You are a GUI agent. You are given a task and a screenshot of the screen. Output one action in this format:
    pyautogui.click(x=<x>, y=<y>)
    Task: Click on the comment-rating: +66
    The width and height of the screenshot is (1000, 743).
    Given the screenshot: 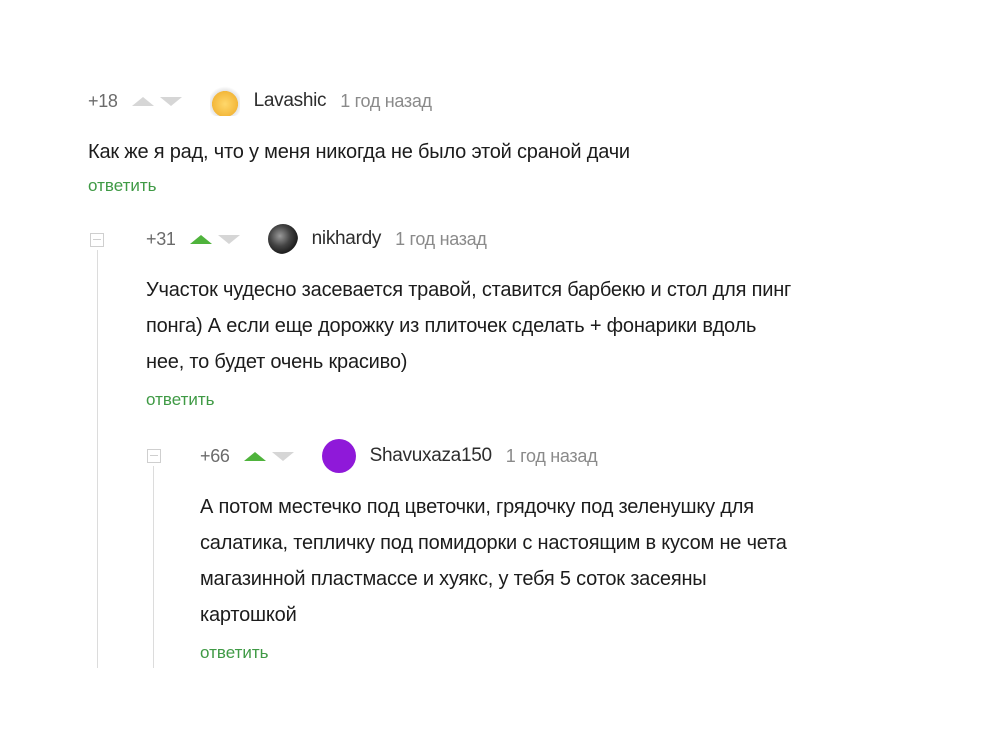 What is the action you would take?
    pyautogui.click(x=215, y=455)
    